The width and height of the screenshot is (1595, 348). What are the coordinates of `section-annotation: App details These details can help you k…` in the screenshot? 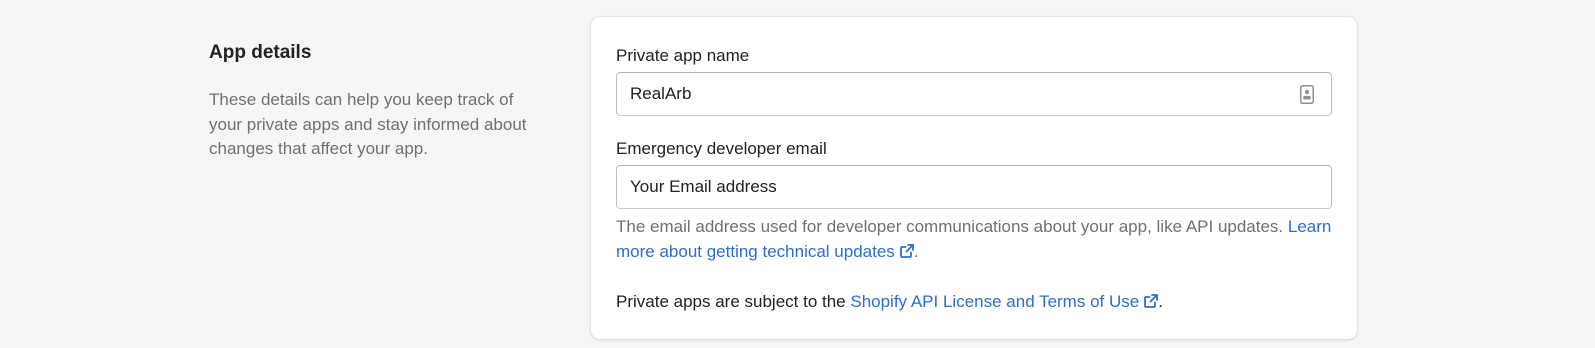 It's located at (369, 101).